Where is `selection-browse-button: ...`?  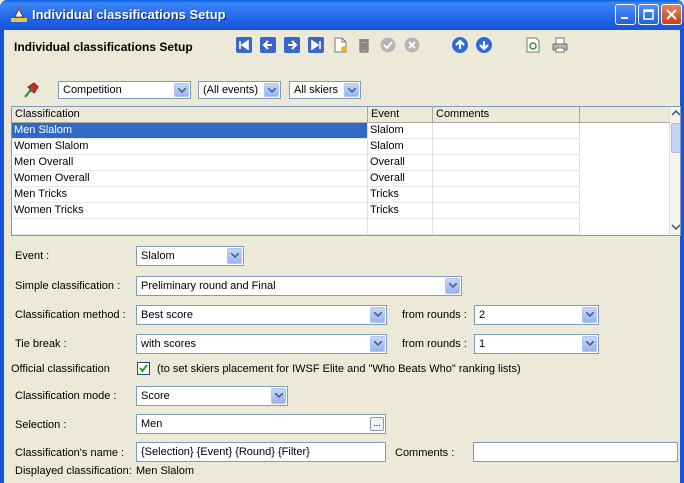 selection-browse-button: ... is located at coordinates (377, 424).